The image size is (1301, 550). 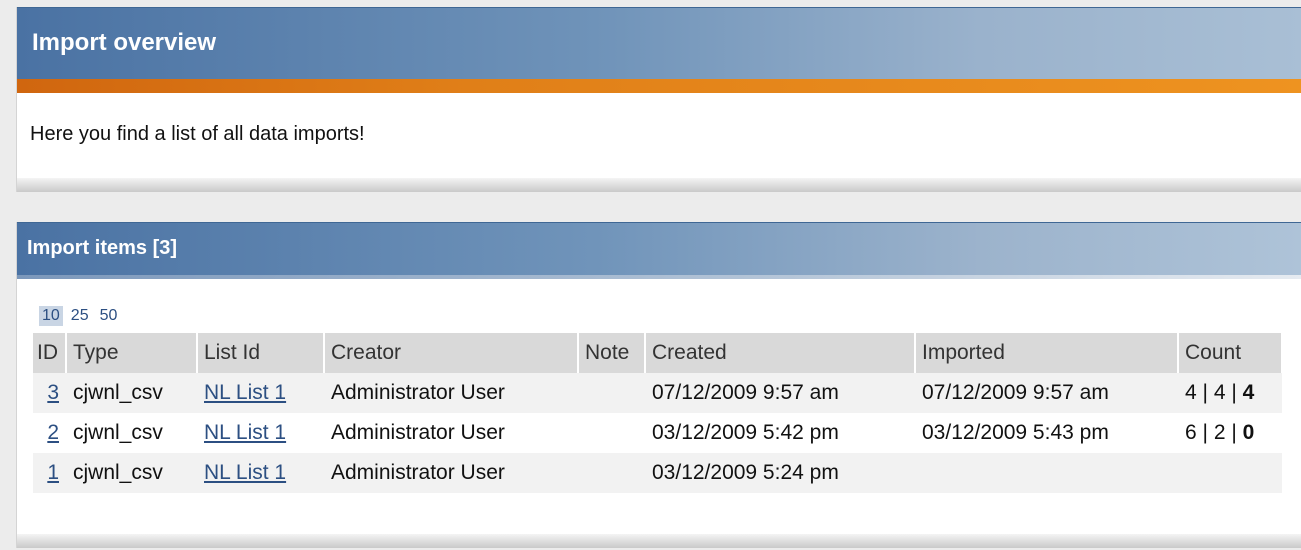 What do you see at coordinates (780, 473) in the screenshot?
I see `row-created: 03/12/2009 5:24 pm` at bounding box center [780, 473].